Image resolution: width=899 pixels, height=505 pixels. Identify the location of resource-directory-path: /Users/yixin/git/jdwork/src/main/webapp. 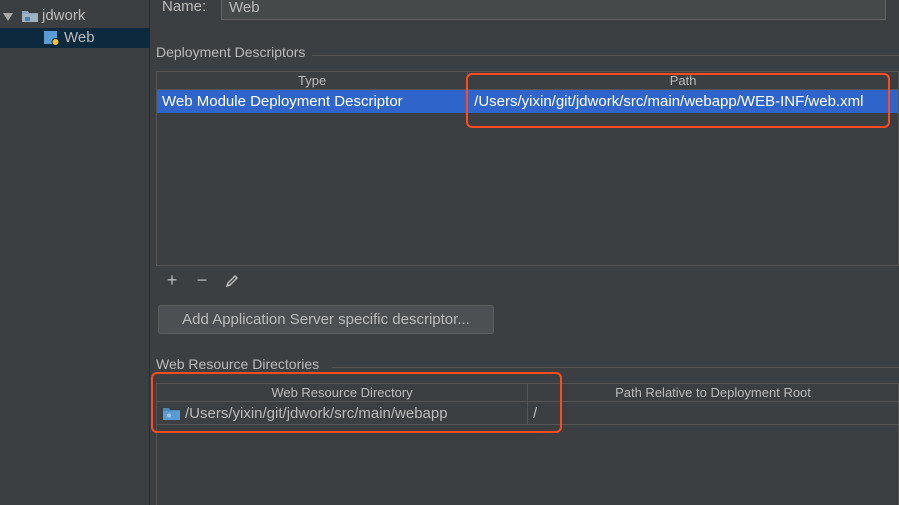
(316, 413).